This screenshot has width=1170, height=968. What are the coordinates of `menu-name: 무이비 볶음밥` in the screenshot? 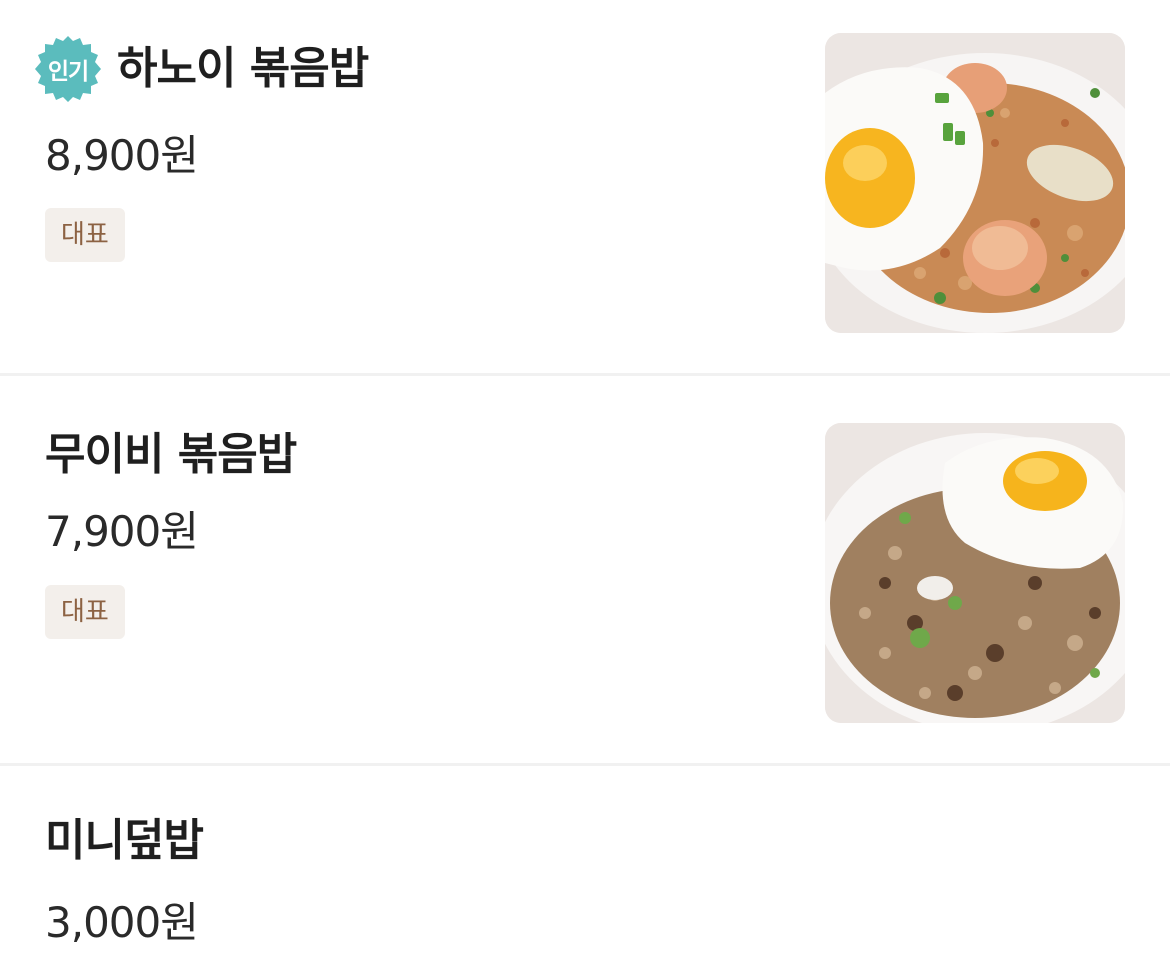 It's located at (171, 454).